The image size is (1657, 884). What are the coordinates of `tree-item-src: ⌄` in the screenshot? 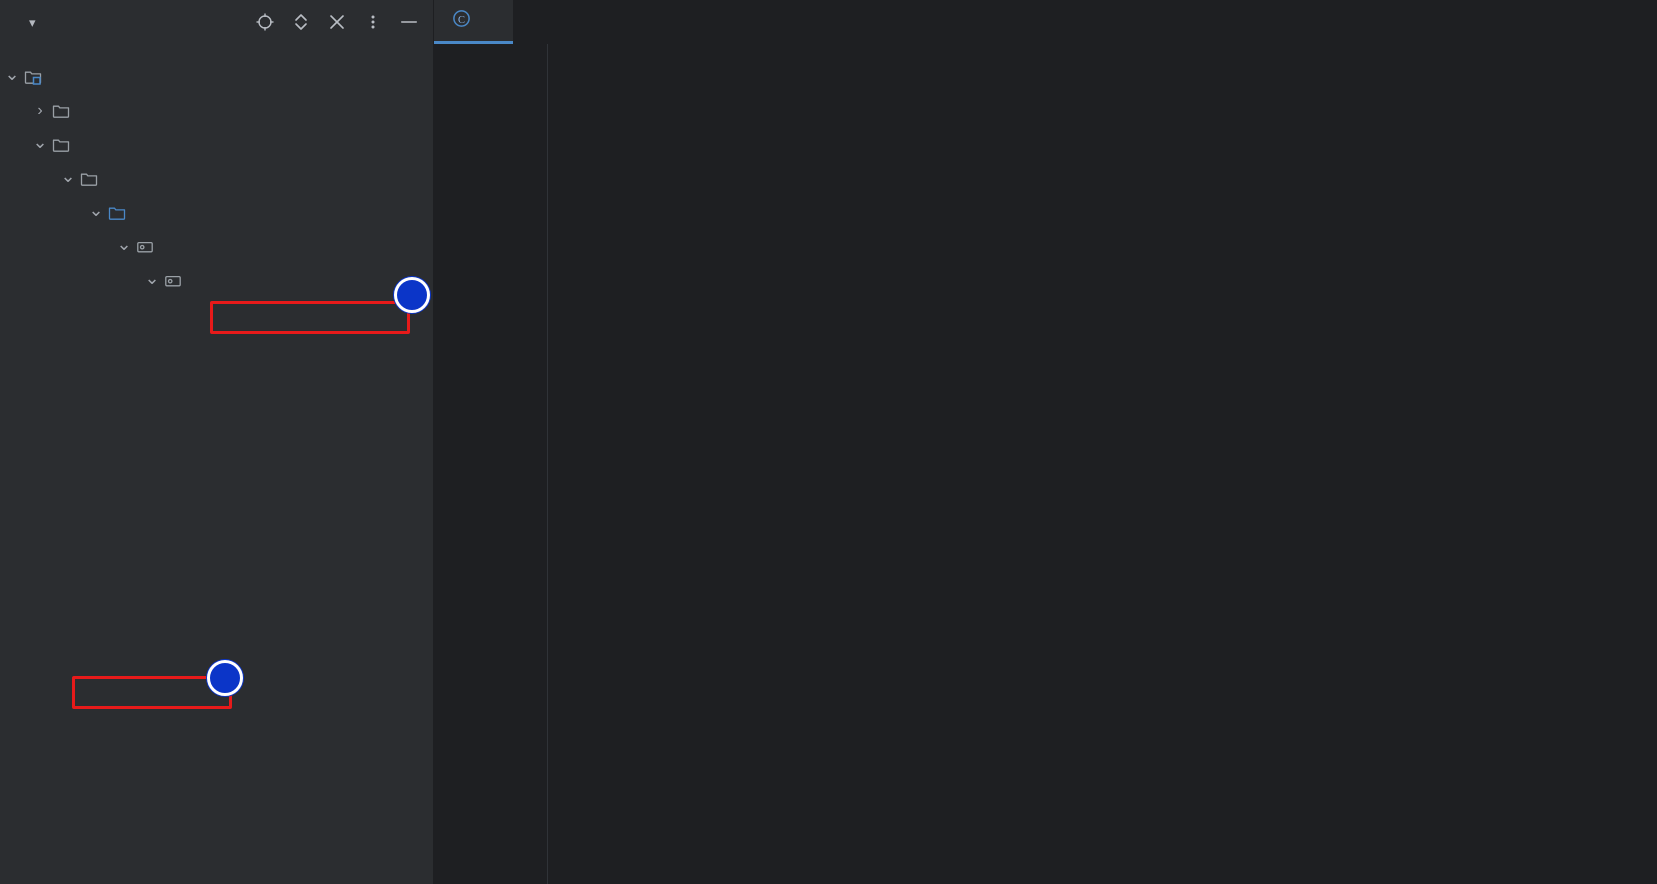 It's located at (216, 145).